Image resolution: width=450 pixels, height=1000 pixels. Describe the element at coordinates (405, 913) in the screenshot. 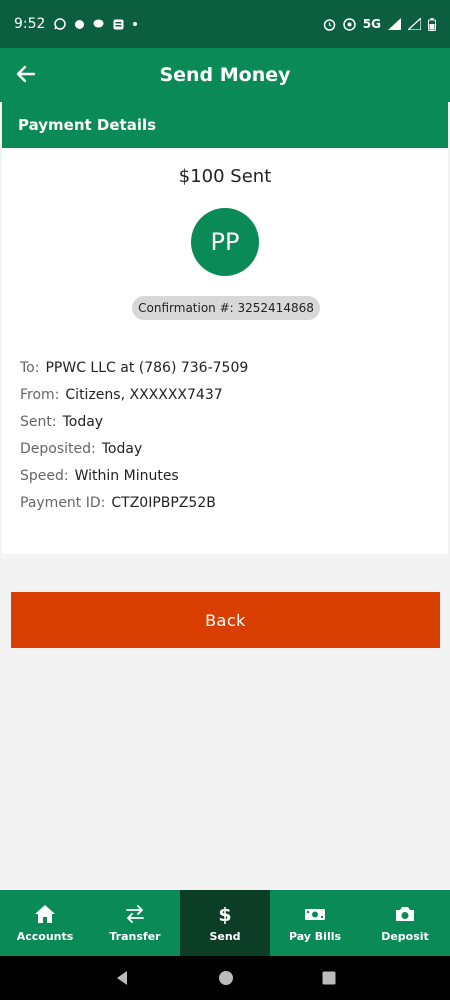

I see `camera-icon` at that location.